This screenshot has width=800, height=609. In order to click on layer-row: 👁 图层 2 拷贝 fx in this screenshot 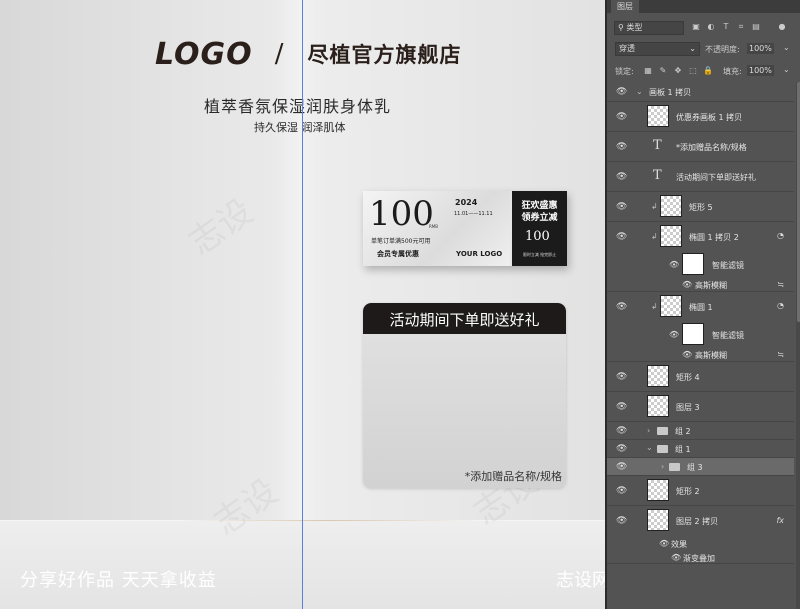, I will do `click(700, 521)`.